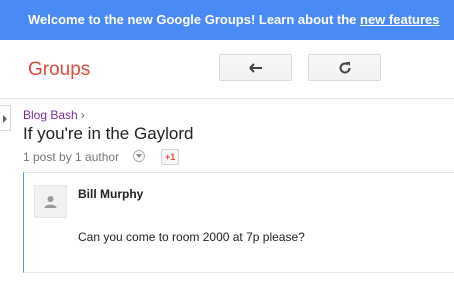 The height and width of the screenshot is (283, 454). What do you see at coordinates (110, 194) in the screenshot?
I see `post-author: Bill Murphy` at bounding box center [110, 194].